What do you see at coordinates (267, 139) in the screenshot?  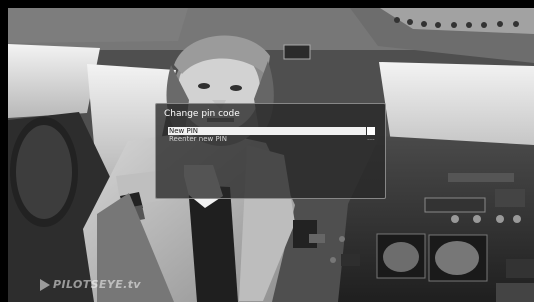 I see `reenter-new-pin-row: Reenter new PIN` at bounding box center [267, 139].